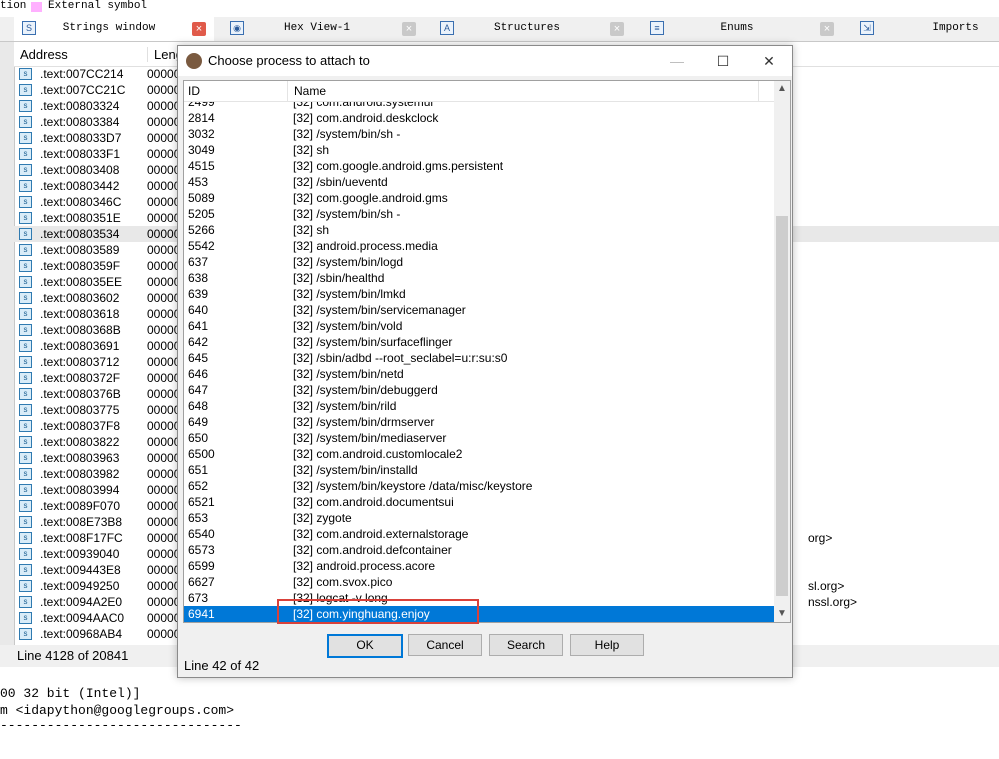 Image resolution: width=999 pixels, height=759 pixels. What do you see at coordinates (479, 214) in the screenshot?
I see `process-row: 5205 [32] /system/bin/sh -` at bounding box center [479, 214].